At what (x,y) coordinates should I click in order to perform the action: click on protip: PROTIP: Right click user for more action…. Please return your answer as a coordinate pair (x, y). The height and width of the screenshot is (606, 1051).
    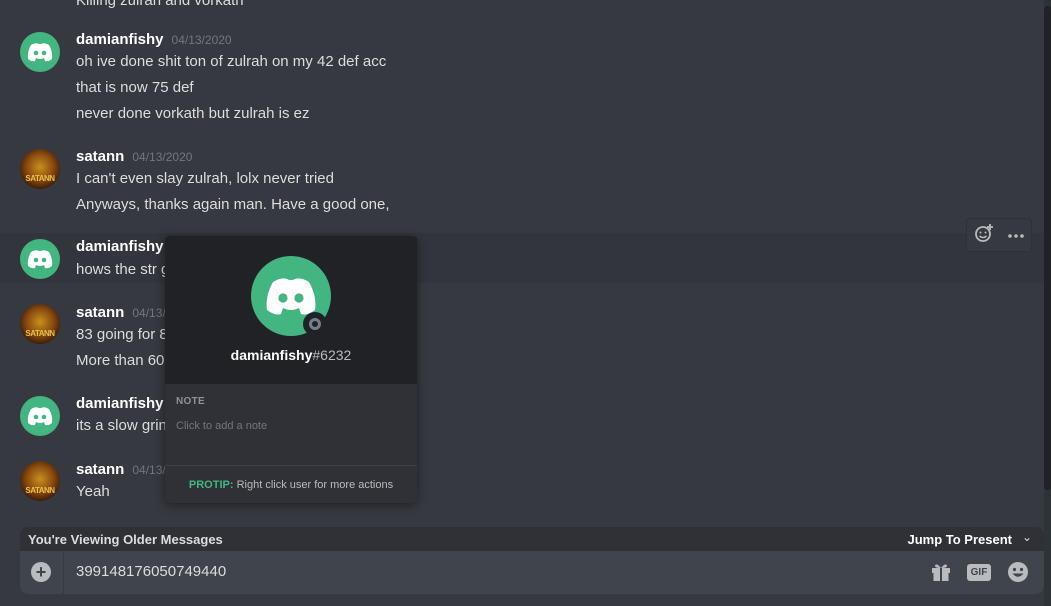
    Looking at the image, I should click on (291, 484).